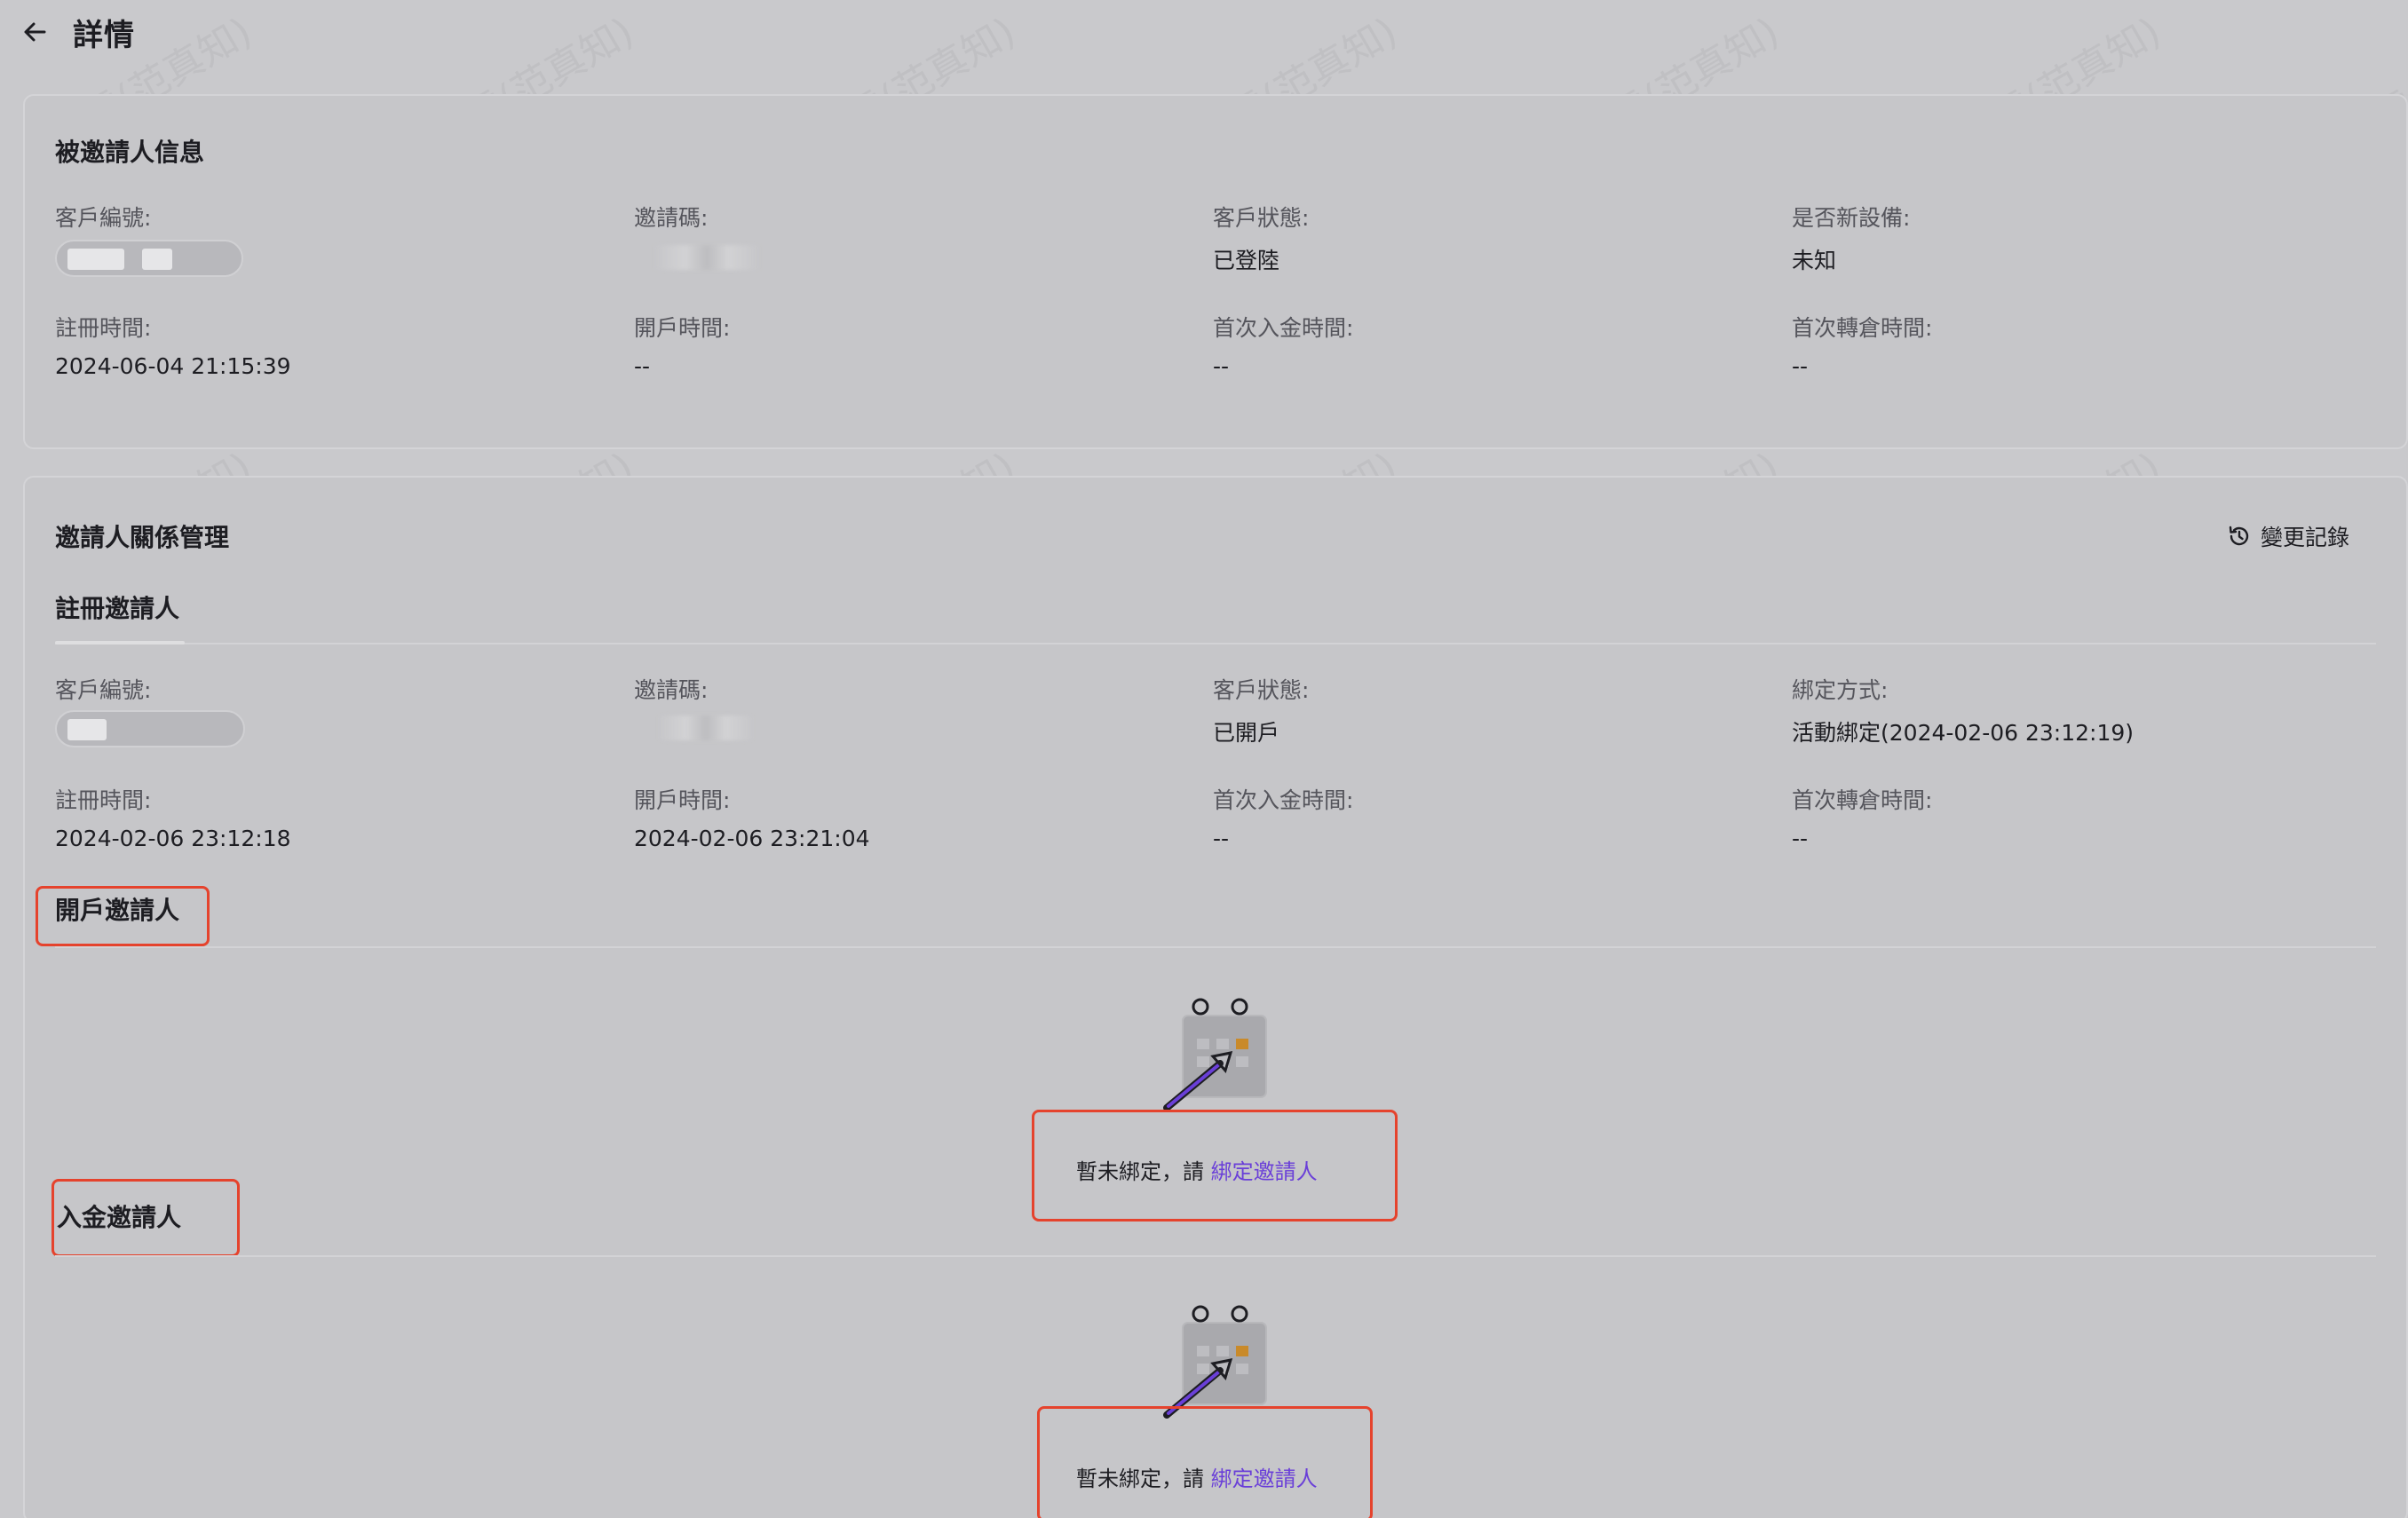 Image resolution: width=2408 pixels, height=1518 pixels. Describe the element at coordinates (1221, 838) in the screenshot. I see `register-first-deposit-value: --` at that location.